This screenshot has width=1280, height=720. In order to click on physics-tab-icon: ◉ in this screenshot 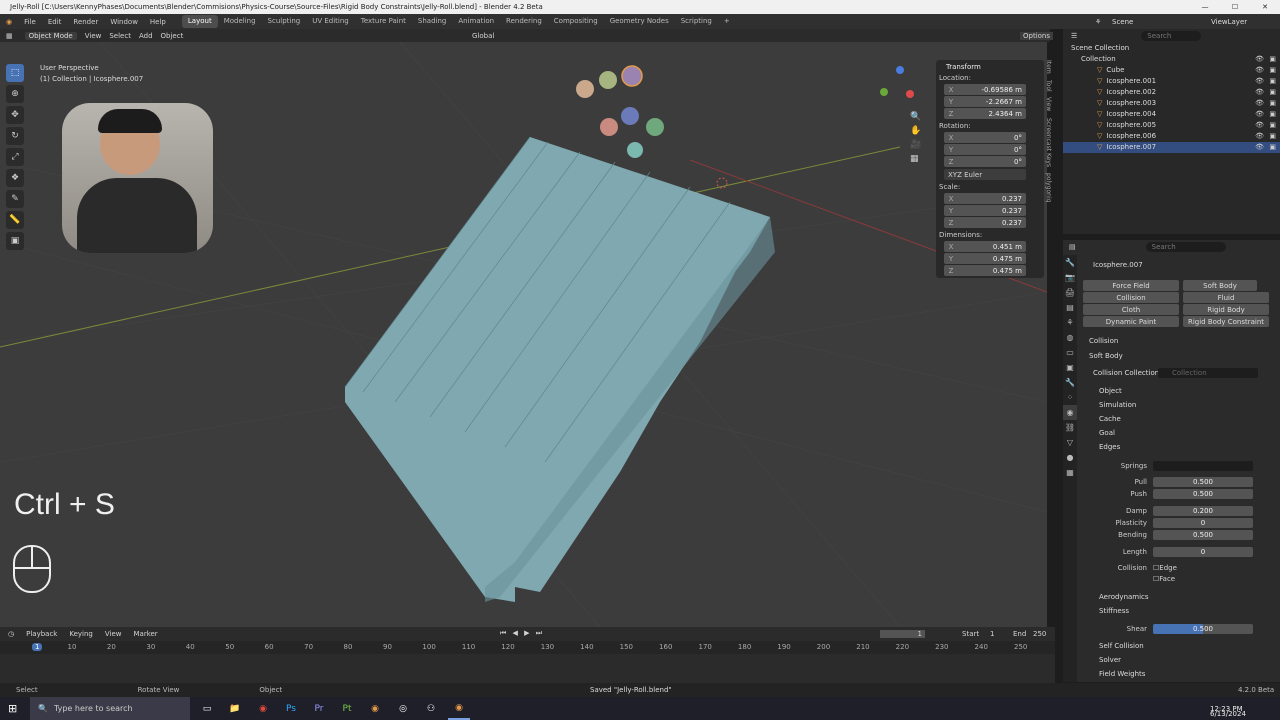, I will do `click(1070, 412)`.